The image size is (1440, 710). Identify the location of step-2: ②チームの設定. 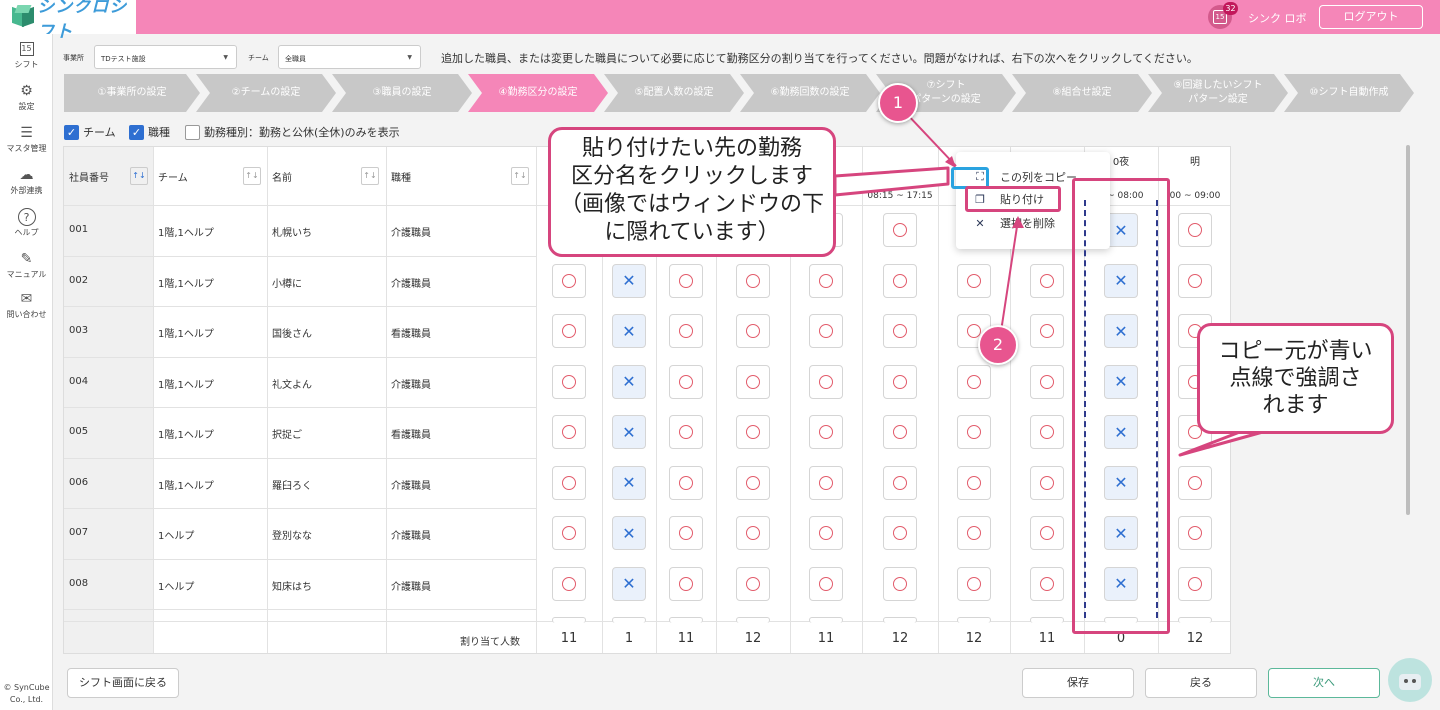
(266, 93).